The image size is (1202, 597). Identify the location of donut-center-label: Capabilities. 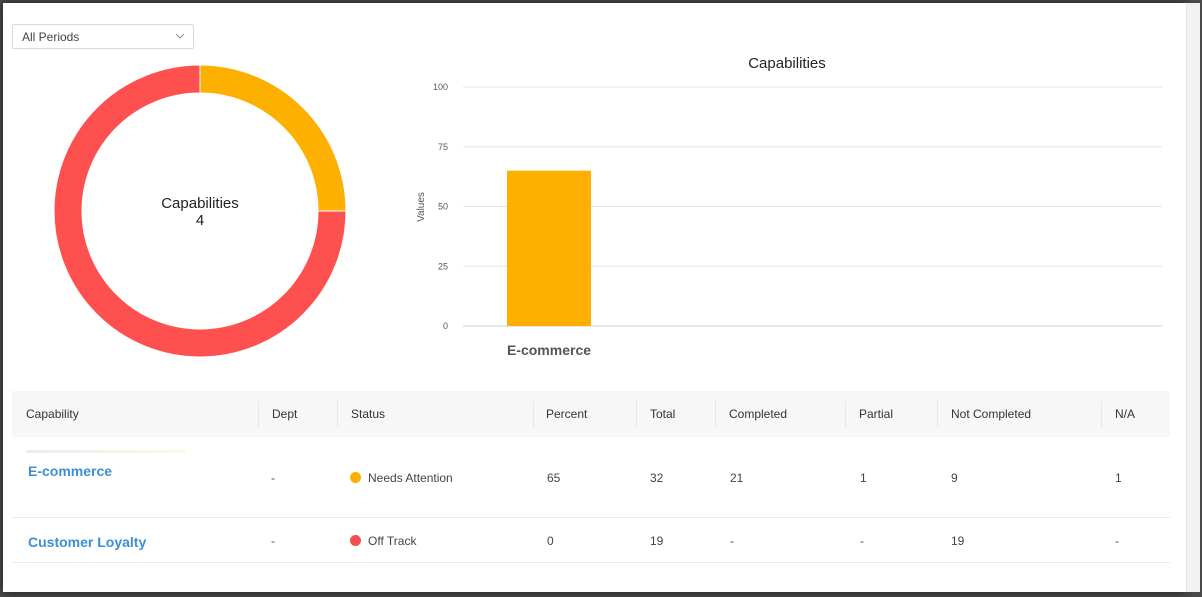
(200, 203).